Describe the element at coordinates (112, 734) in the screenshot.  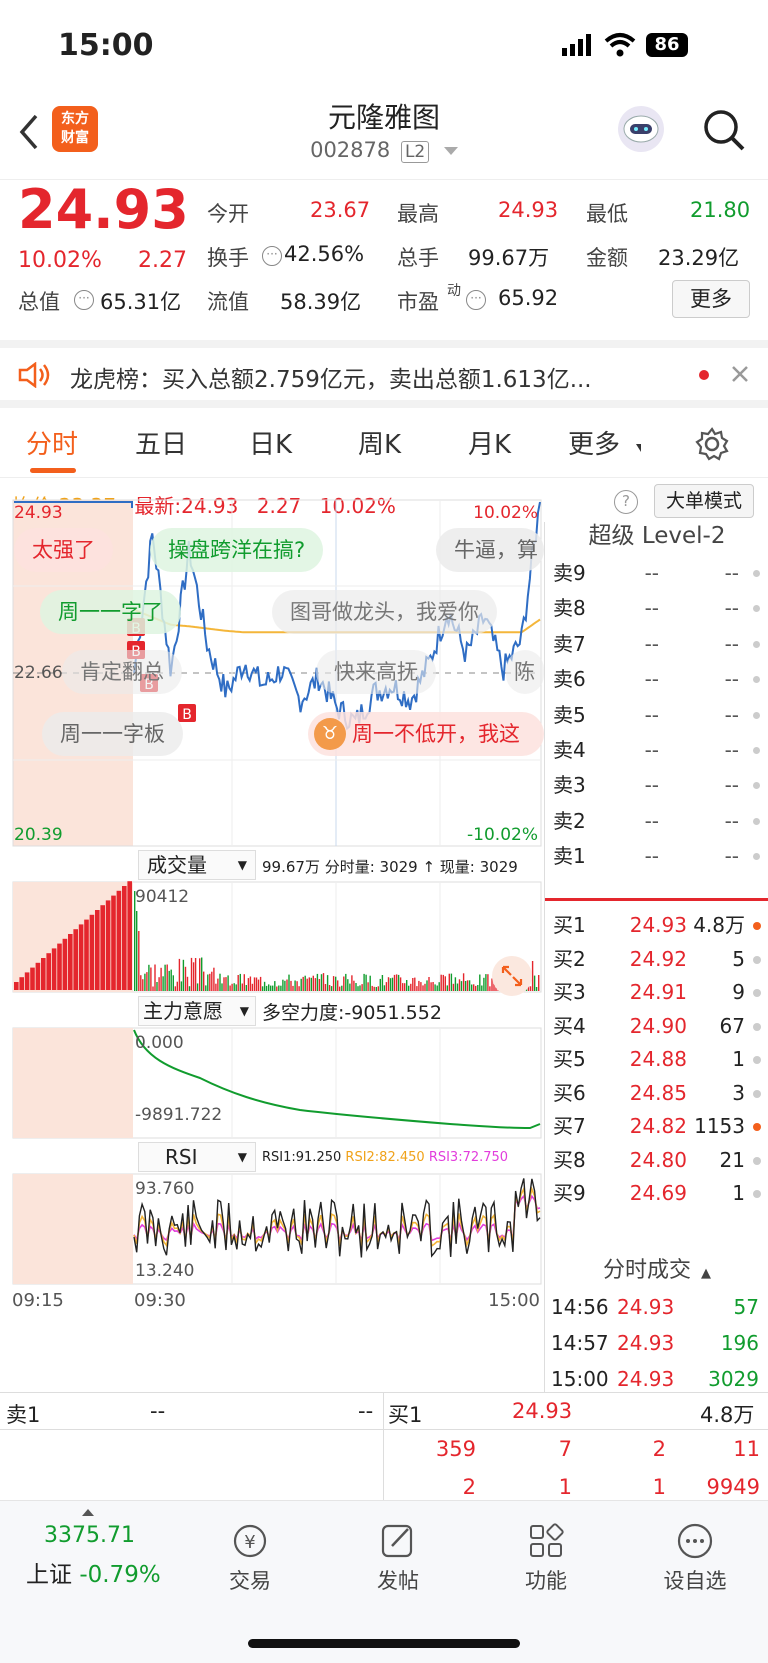
I see `danmaku-bubble: 周一一字板` at that location.